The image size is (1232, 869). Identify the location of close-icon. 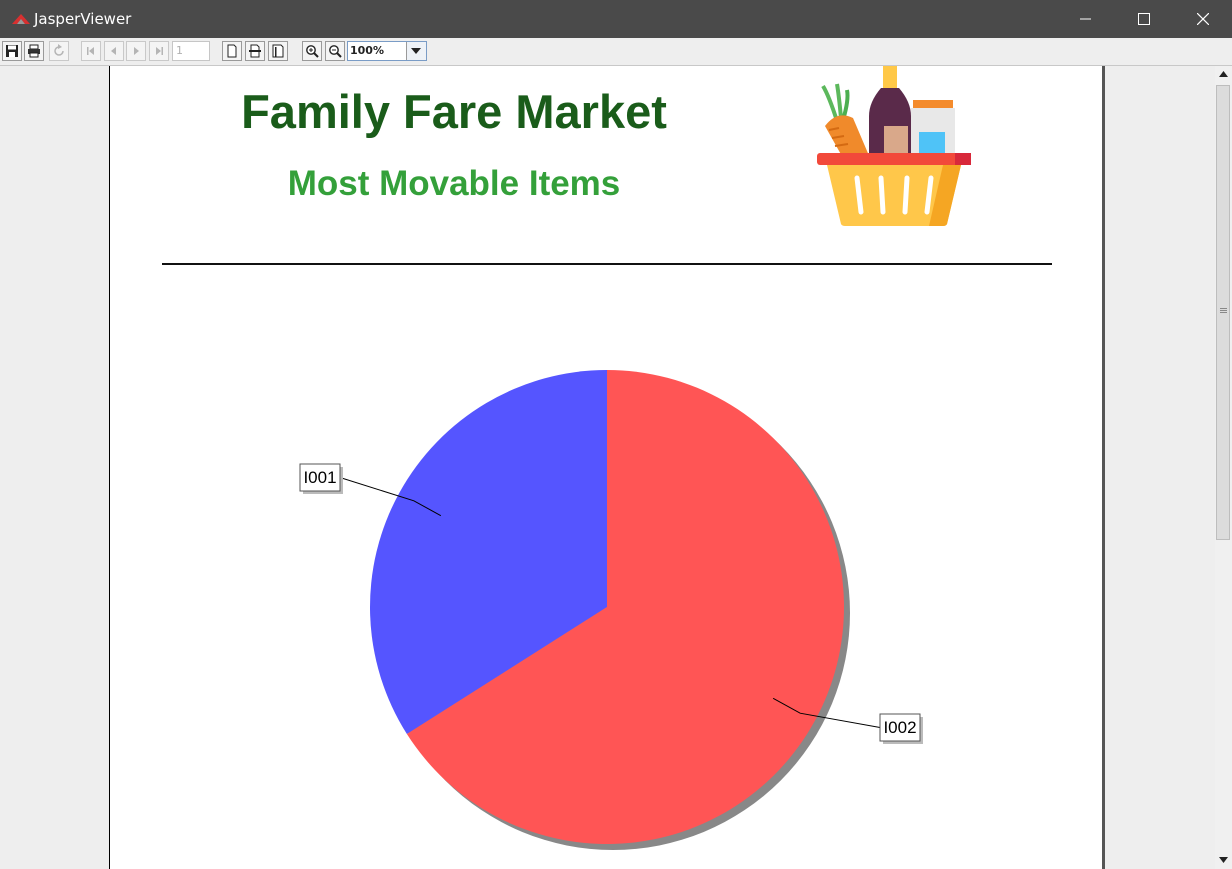
(1203, 19).